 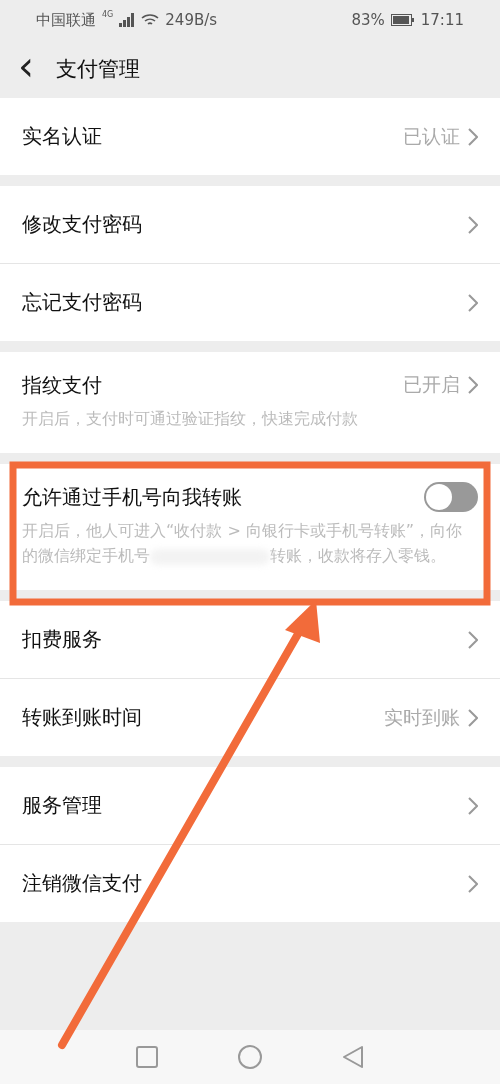 I want to click on back-button: ‹, so click(x=26, y=66).